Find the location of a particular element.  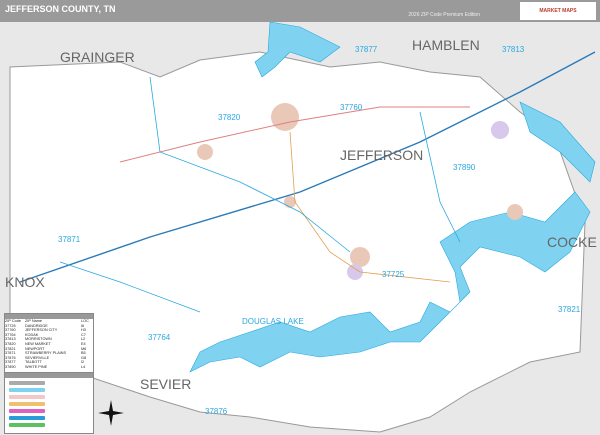

legend-title-bar is located at coordinates (49, 375).